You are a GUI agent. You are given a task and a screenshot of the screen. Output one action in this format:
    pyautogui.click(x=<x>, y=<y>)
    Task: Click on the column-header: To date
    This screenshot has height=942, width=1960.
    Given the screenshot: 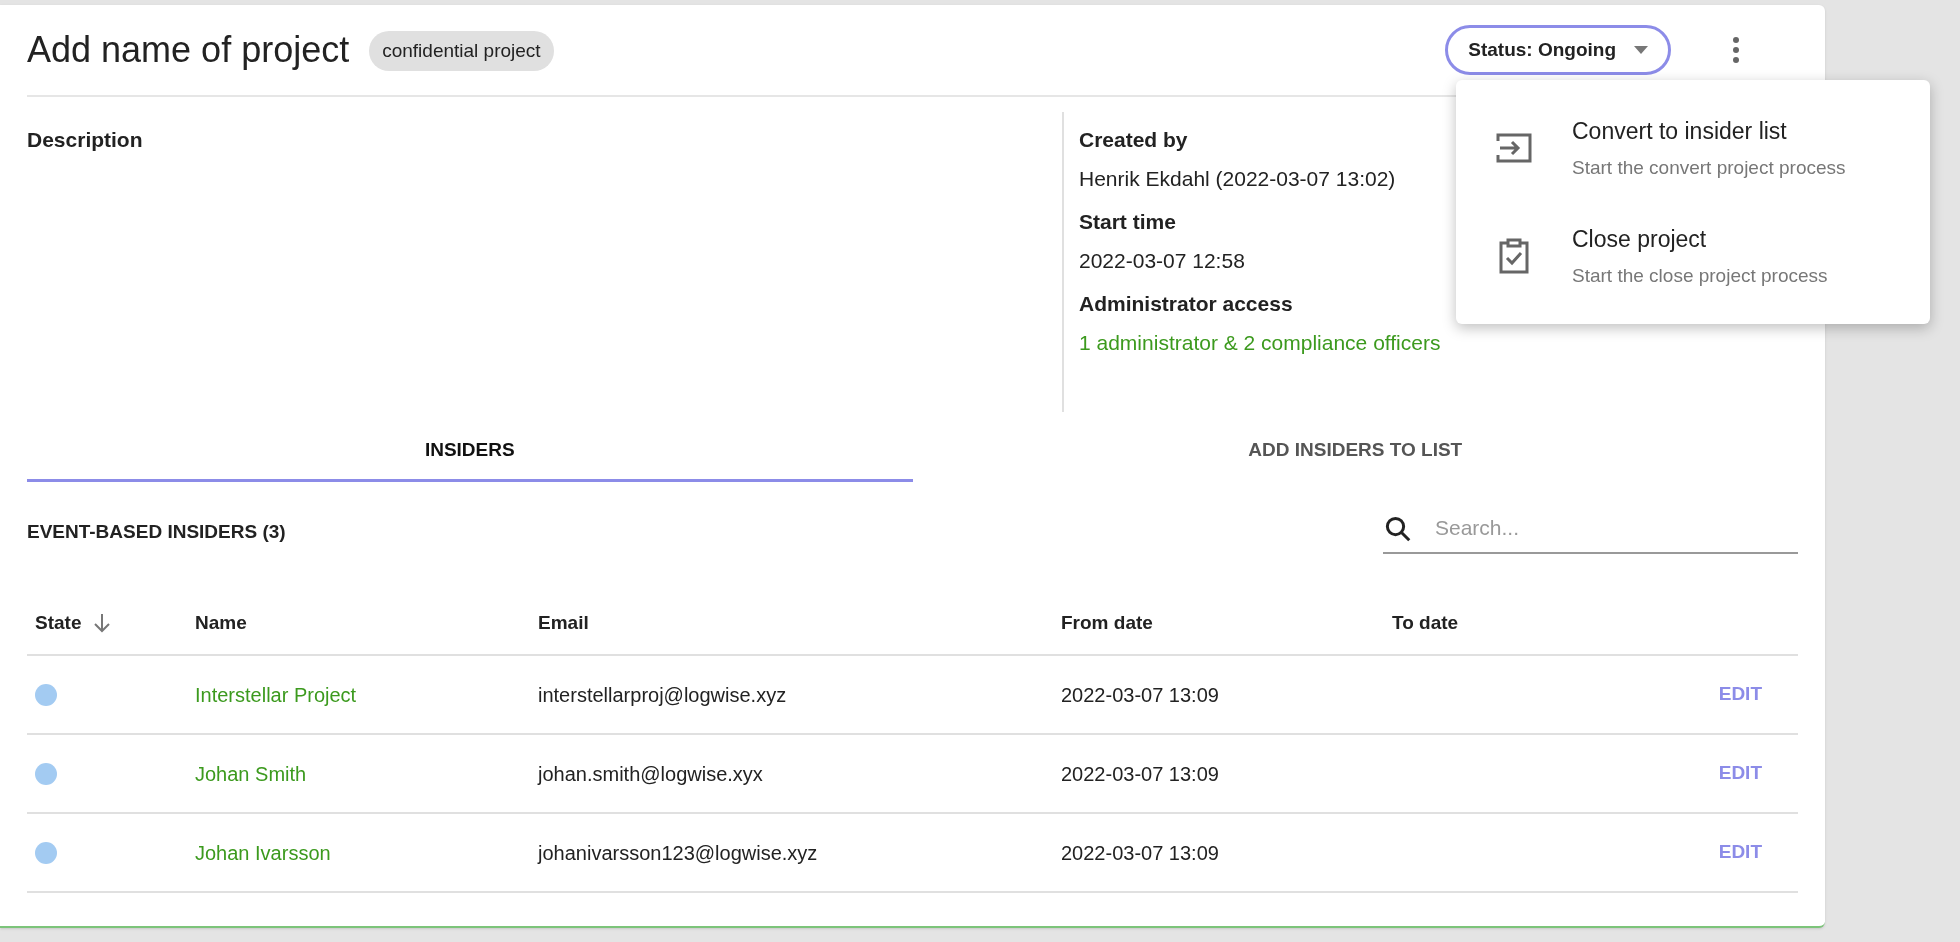 What is the action you would take?
    pyautogui.click(x=1425, y=623)
    